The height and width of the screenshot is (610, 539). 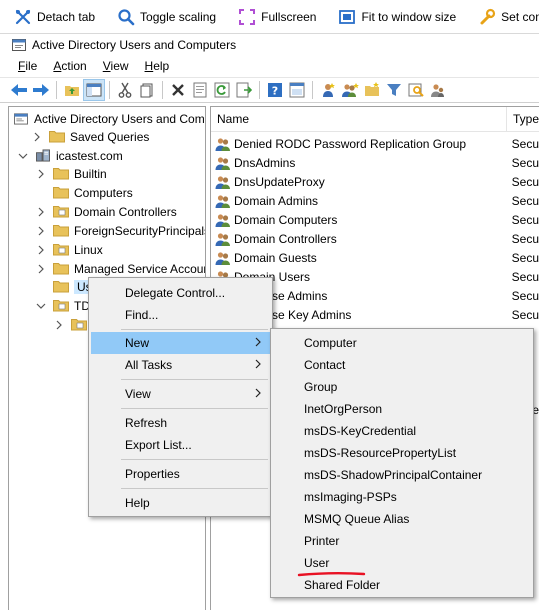 I want to click on submenu-item-msmq-queue-alias: MSMQ Queue Alias, so click(x=402, y=519).